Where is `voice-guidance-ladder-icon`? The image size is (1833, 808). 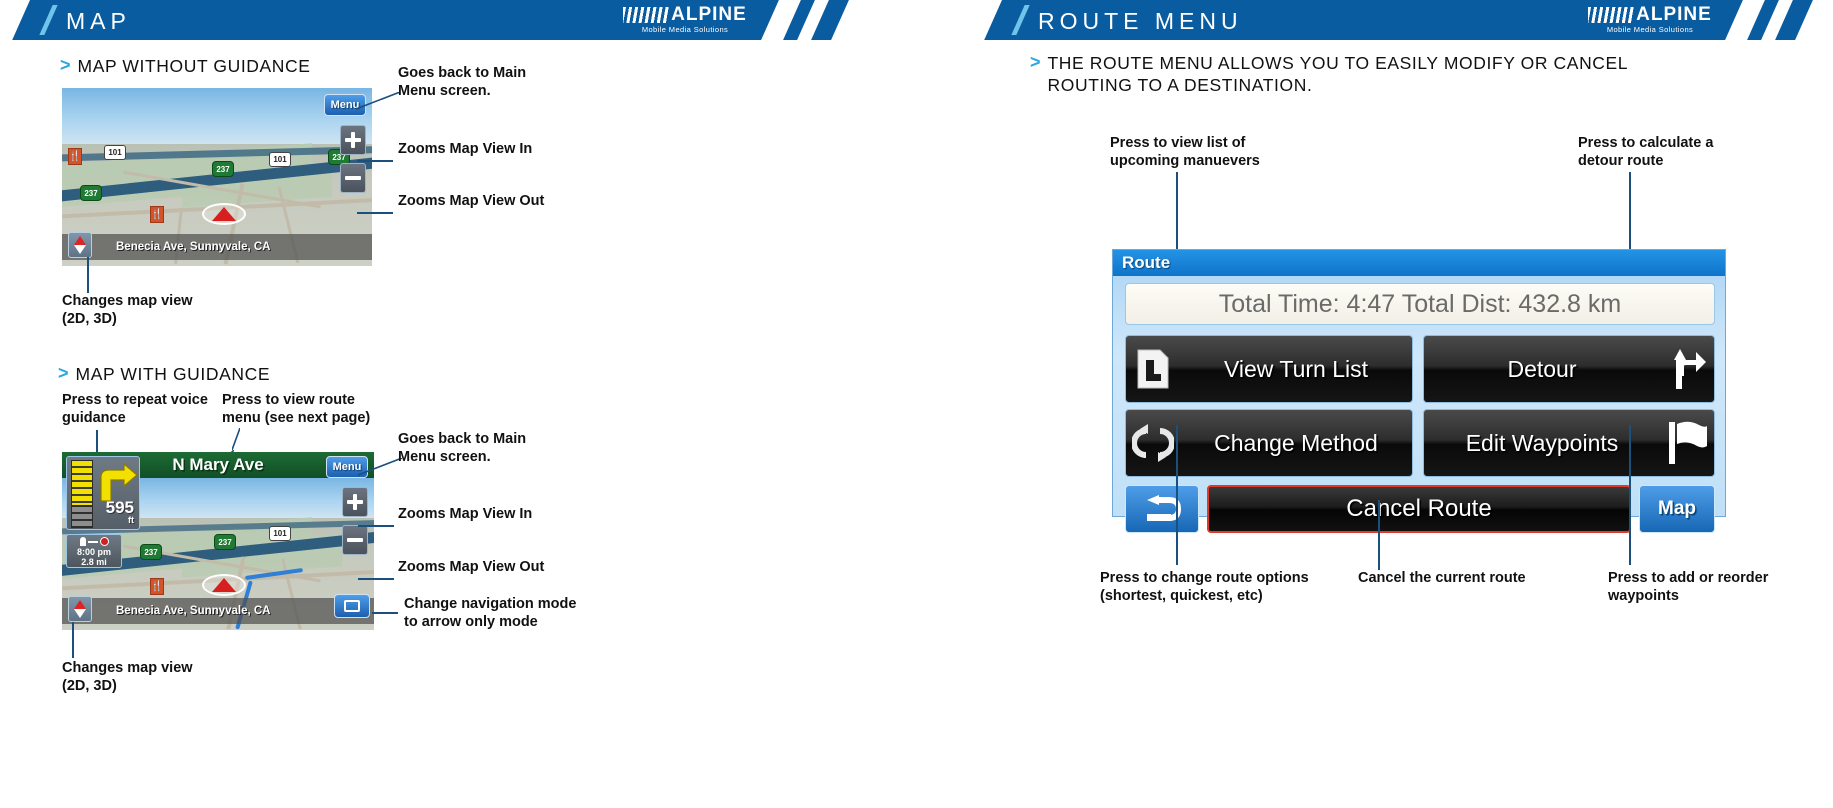 voice-guidance-ladder-icon is located at coordinates (82, 483).